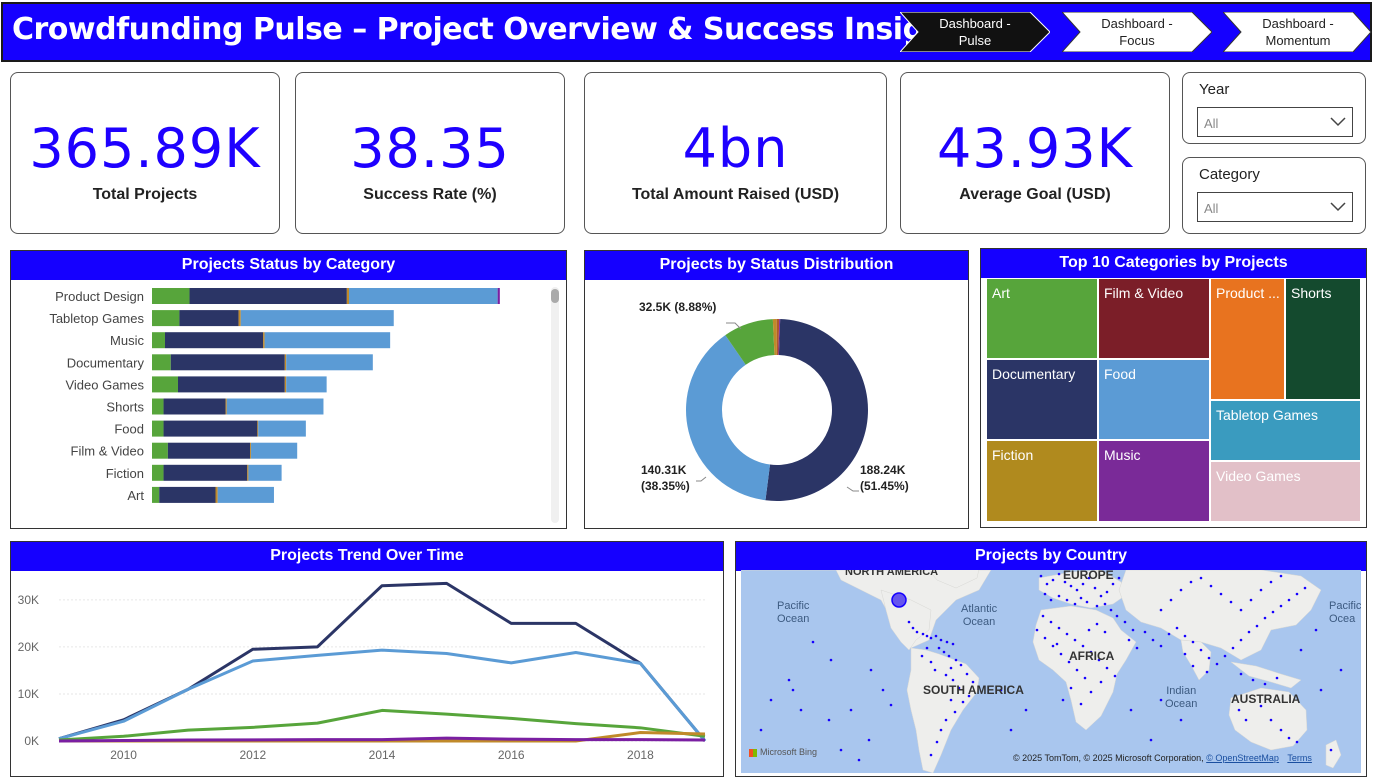 Image resolution: width=1373 pixels, height=777 pixels. I want to click on treemap-cell: Shorts, so click(1323, 339).